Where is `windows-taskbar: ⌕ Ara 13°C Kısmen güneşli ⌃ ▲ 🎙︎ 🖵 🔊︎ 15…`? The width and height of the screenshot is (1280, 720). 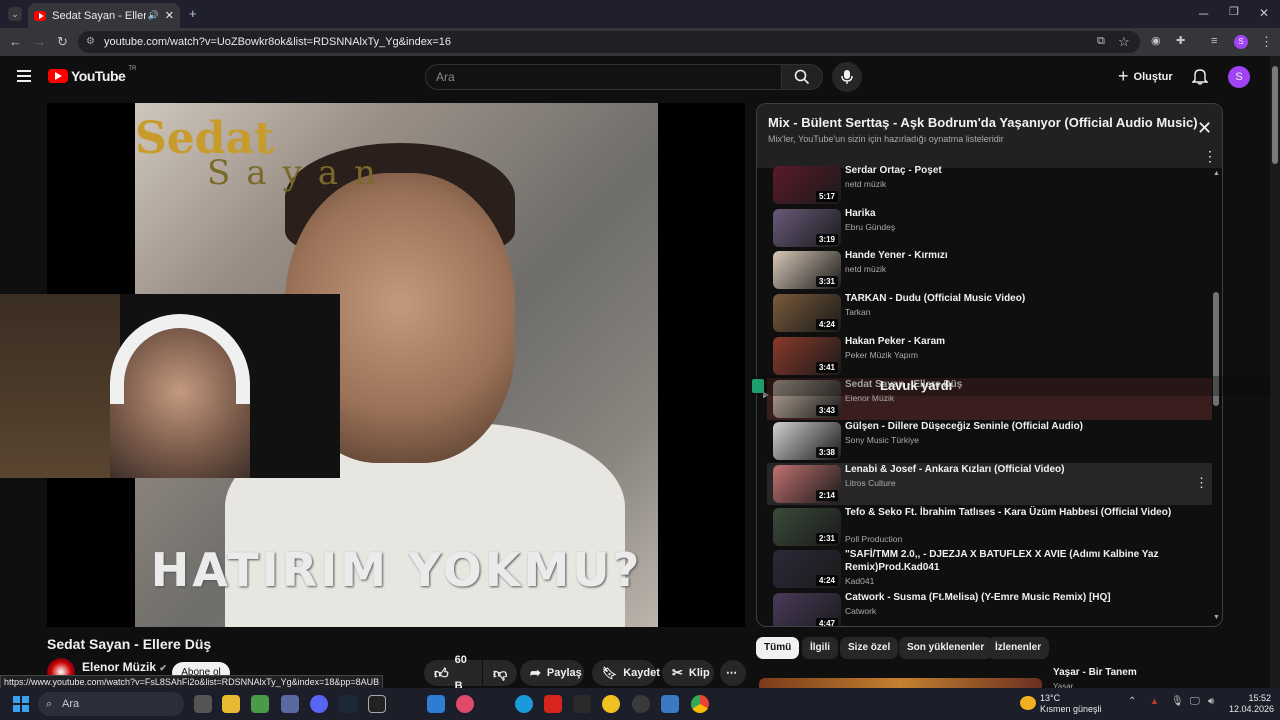
windows-taskbar: ⌕ Ara 13°C Kısmen güneşli ⌃ ▲ 🎙︎ 🖵 🔊︎ 15… is located at coordinates (640, 704).